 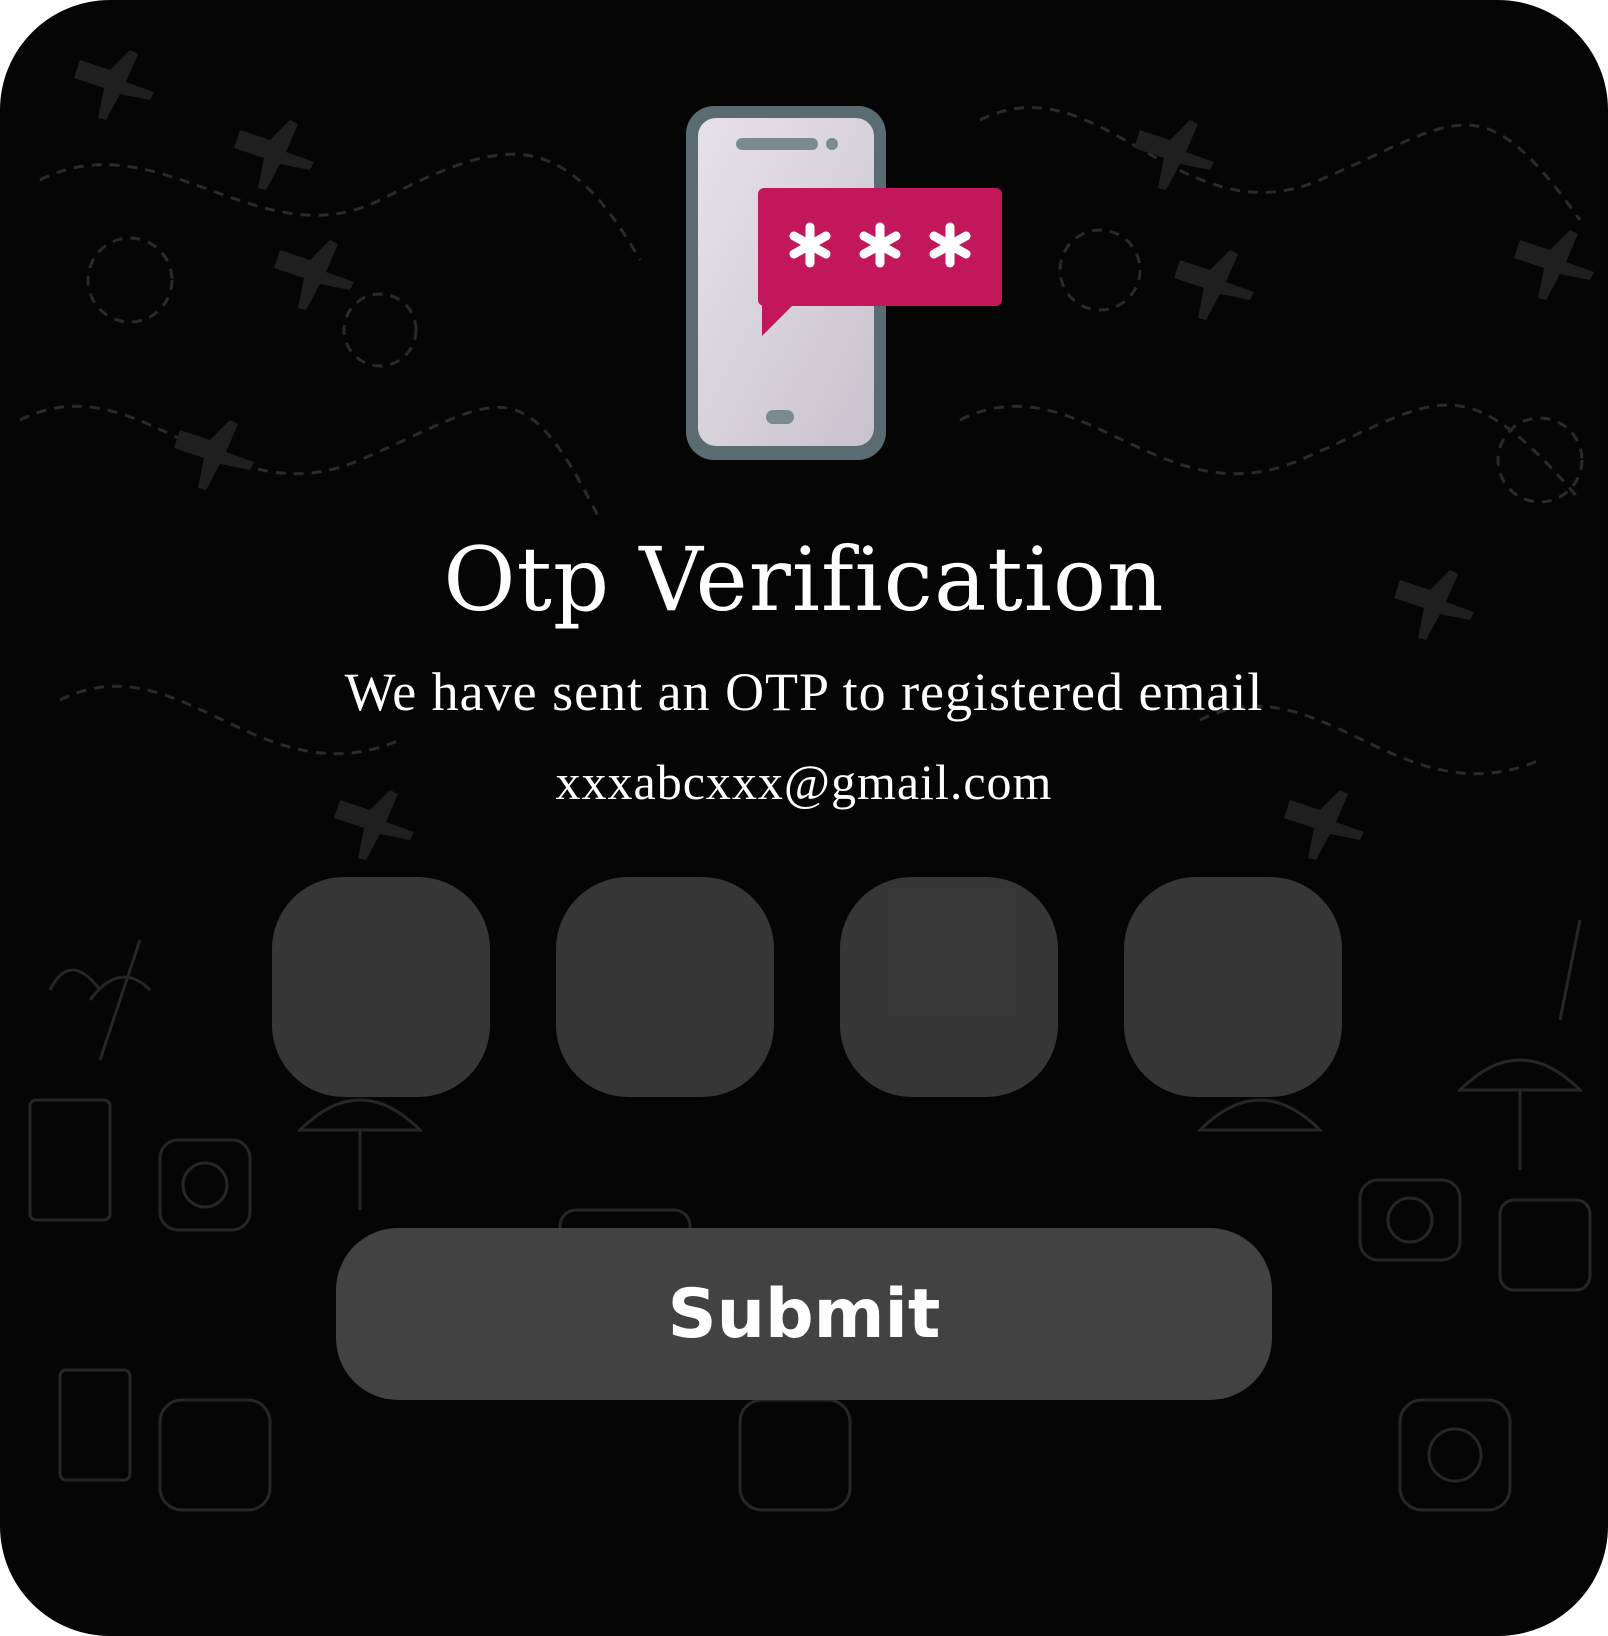 I want to click on page-title: Otp Verification, so click(x=804, y=579).